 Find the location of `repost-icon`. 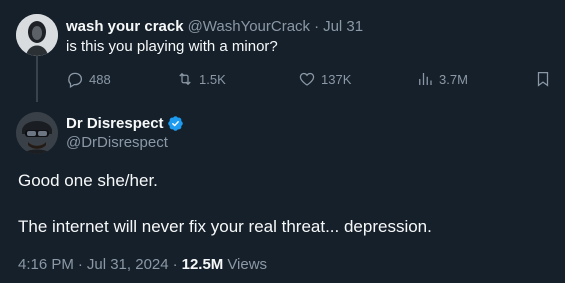

repost-icon is located at coordinates (185, 79).